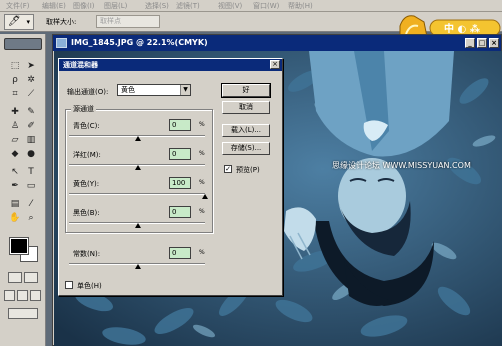 The height and width of the screenshot is (346, 502). I want to click on blur-icon: ◆, so click(15, 154).